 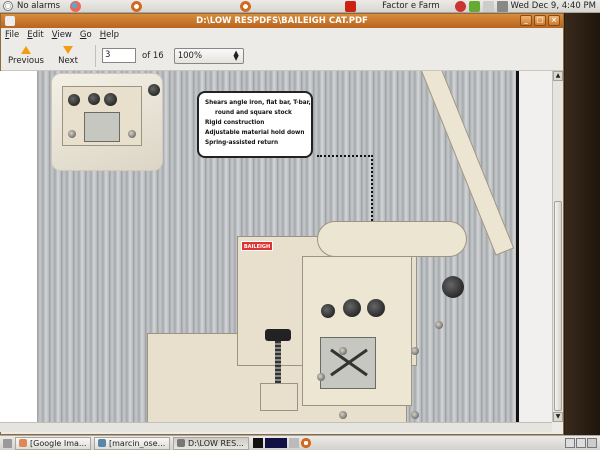 What do you see at coordinates (460, 6) in the screenshot?
I see `chat-icon` at bounding box center [460, 6].